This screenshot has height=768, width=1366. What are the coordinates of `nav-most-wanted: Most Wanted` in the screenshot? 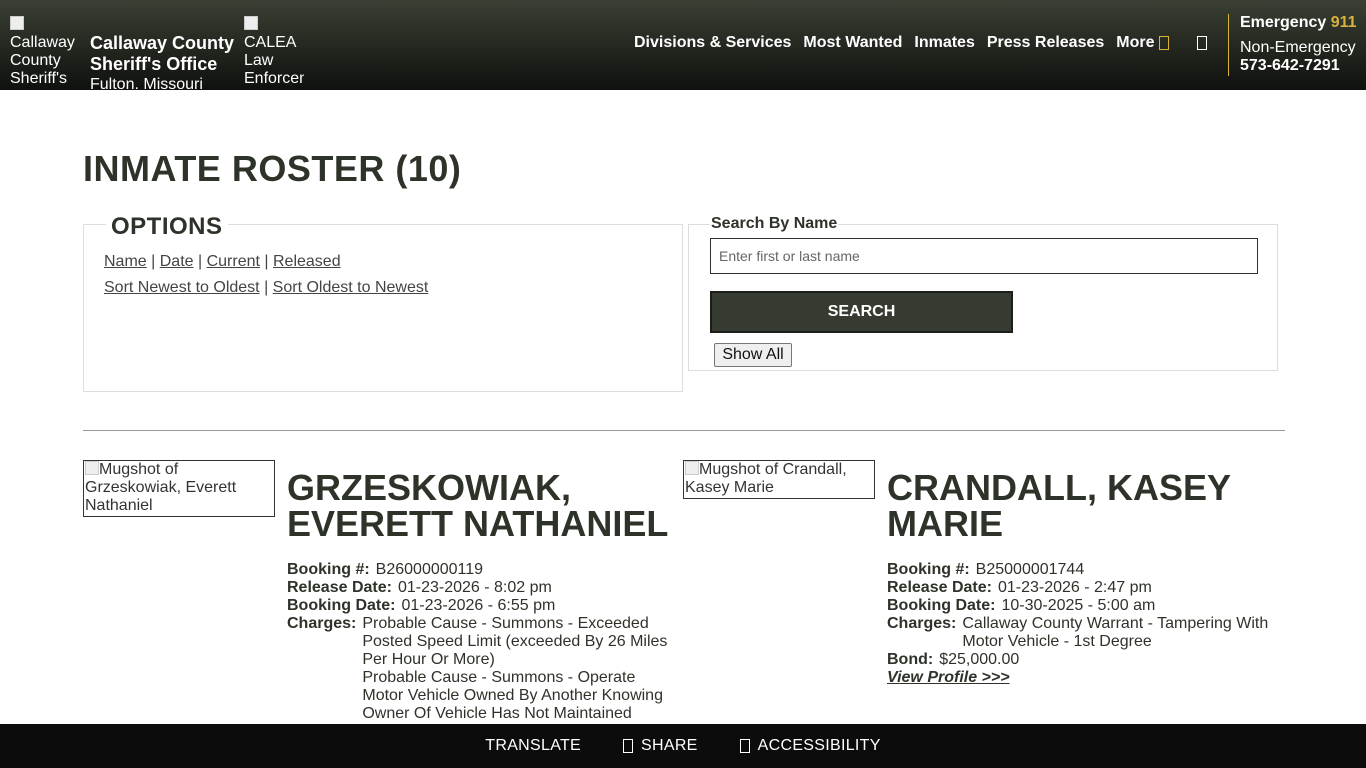 It's located at (852, 43).